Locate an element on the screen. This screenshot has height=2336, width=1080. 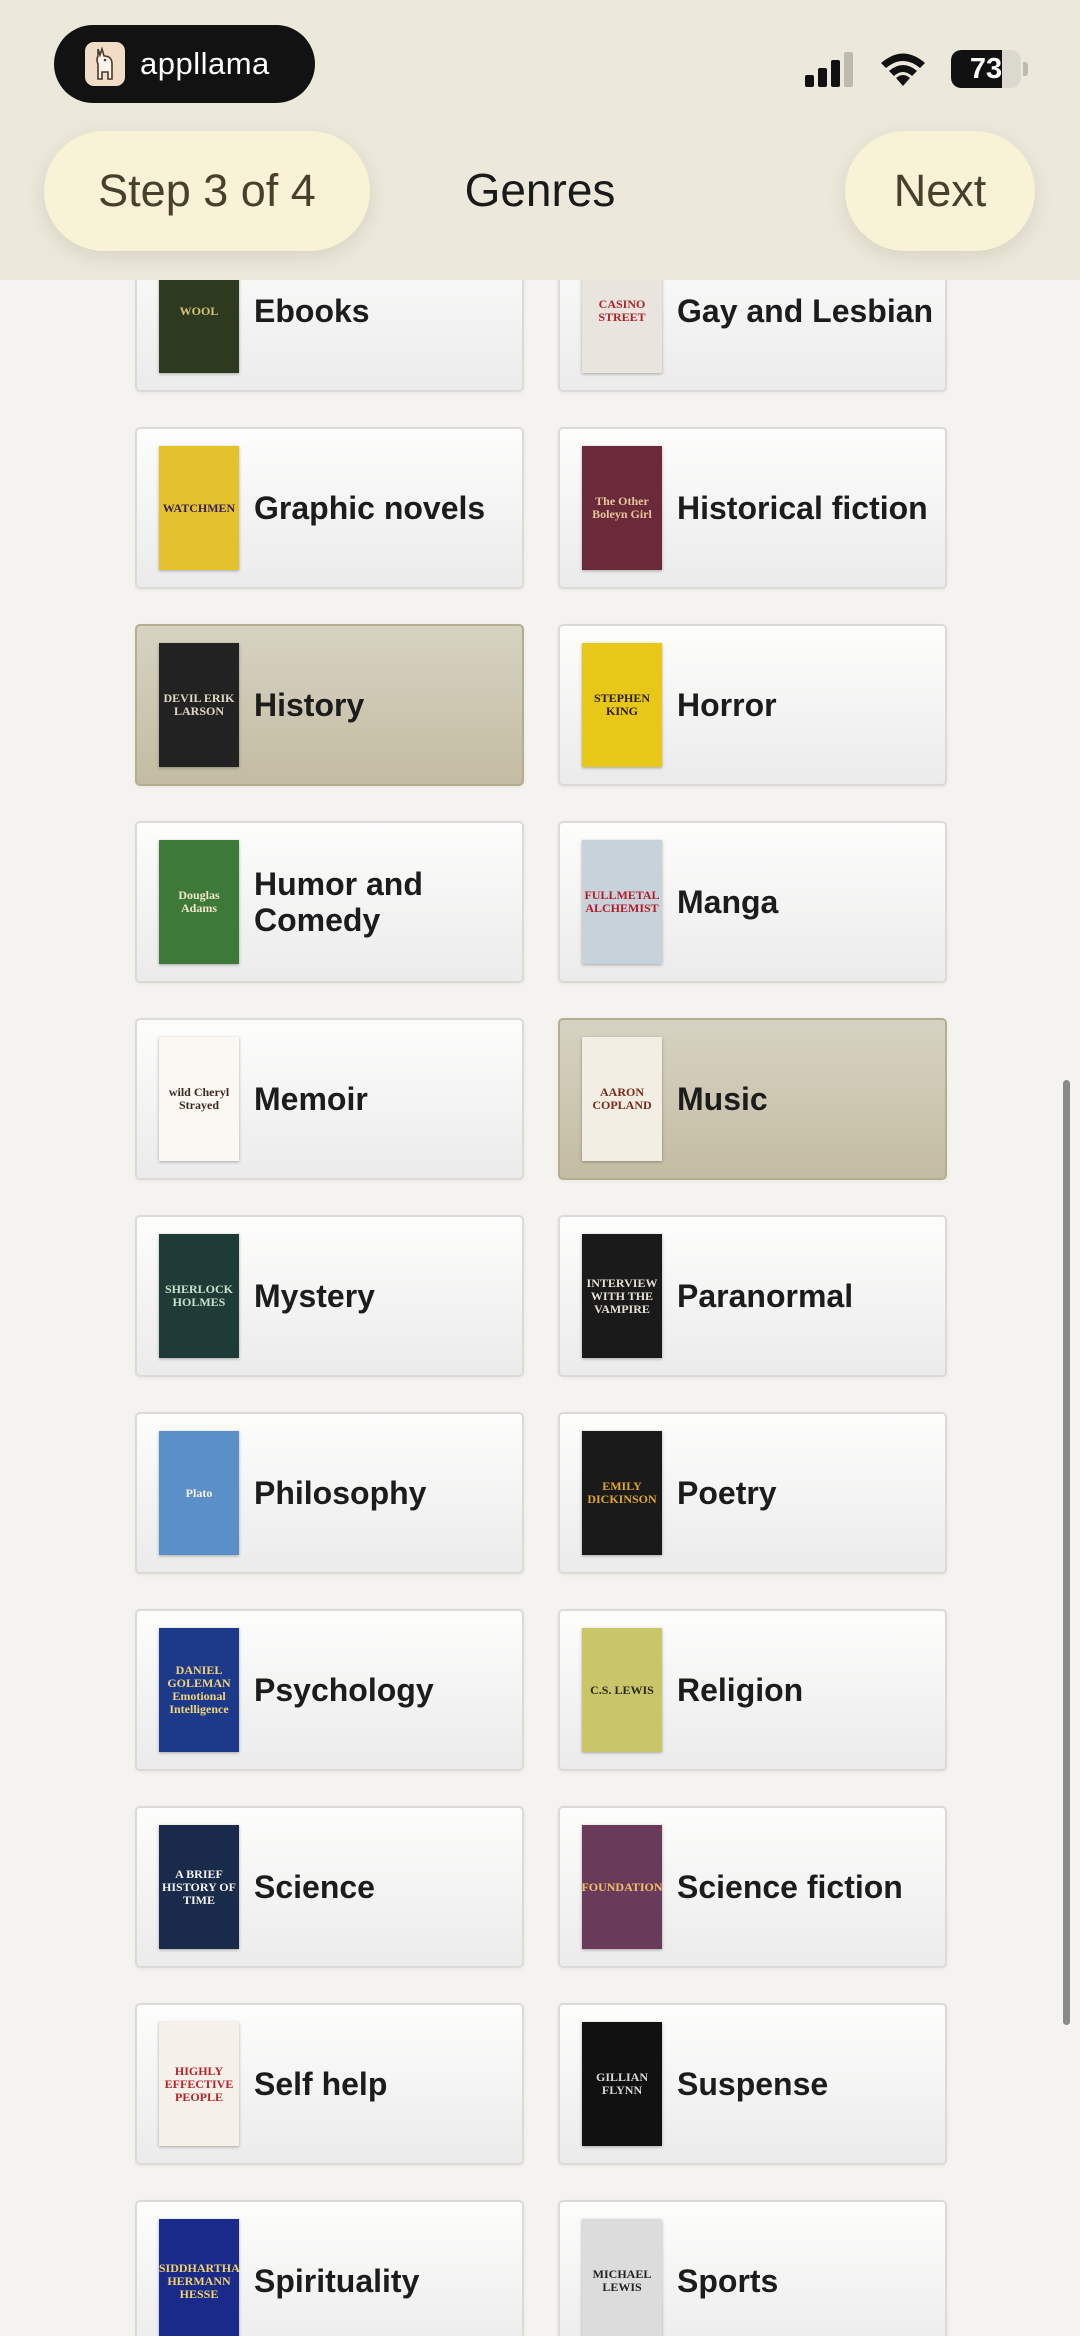
app-name: appllama is located at coordinates (205, 63).